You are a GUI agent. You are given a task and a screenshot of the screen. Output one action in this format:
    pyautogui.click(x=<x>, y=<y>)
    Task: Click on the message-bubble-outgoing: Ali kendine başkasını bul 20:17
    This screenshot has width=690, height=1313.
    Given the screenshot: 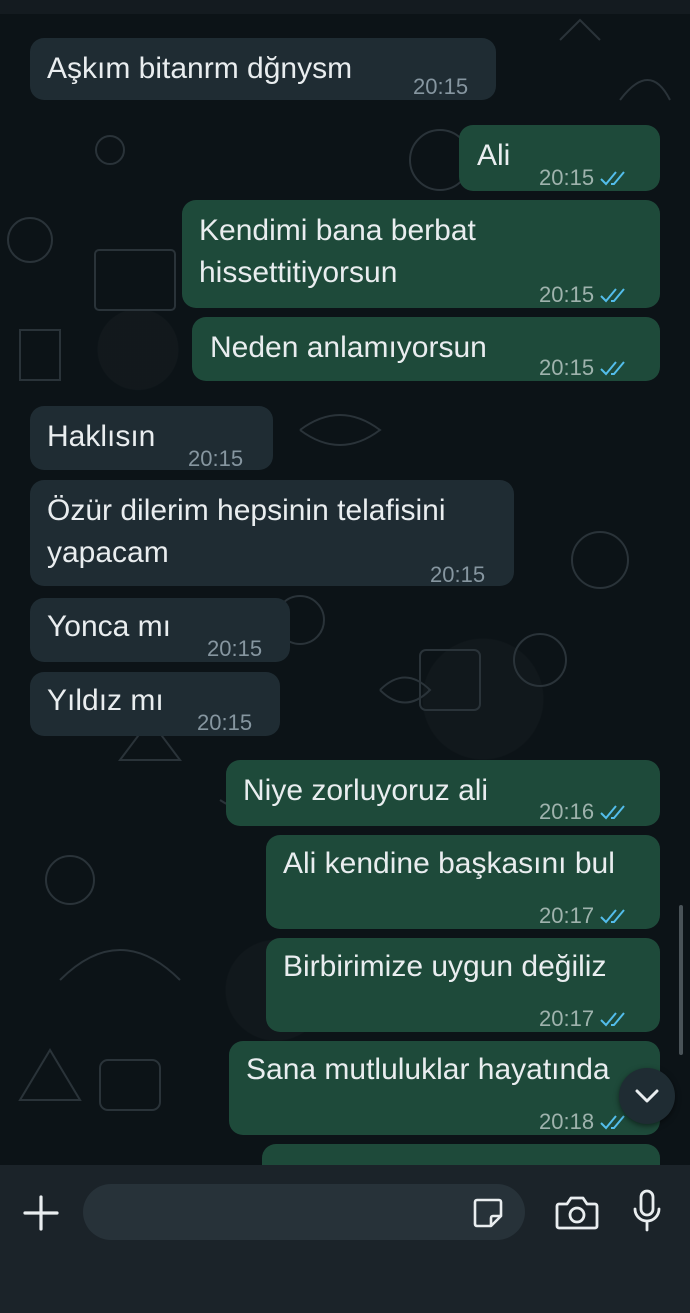 What is the action you would take?
    pyautogui.click(x=463, y=882)
    